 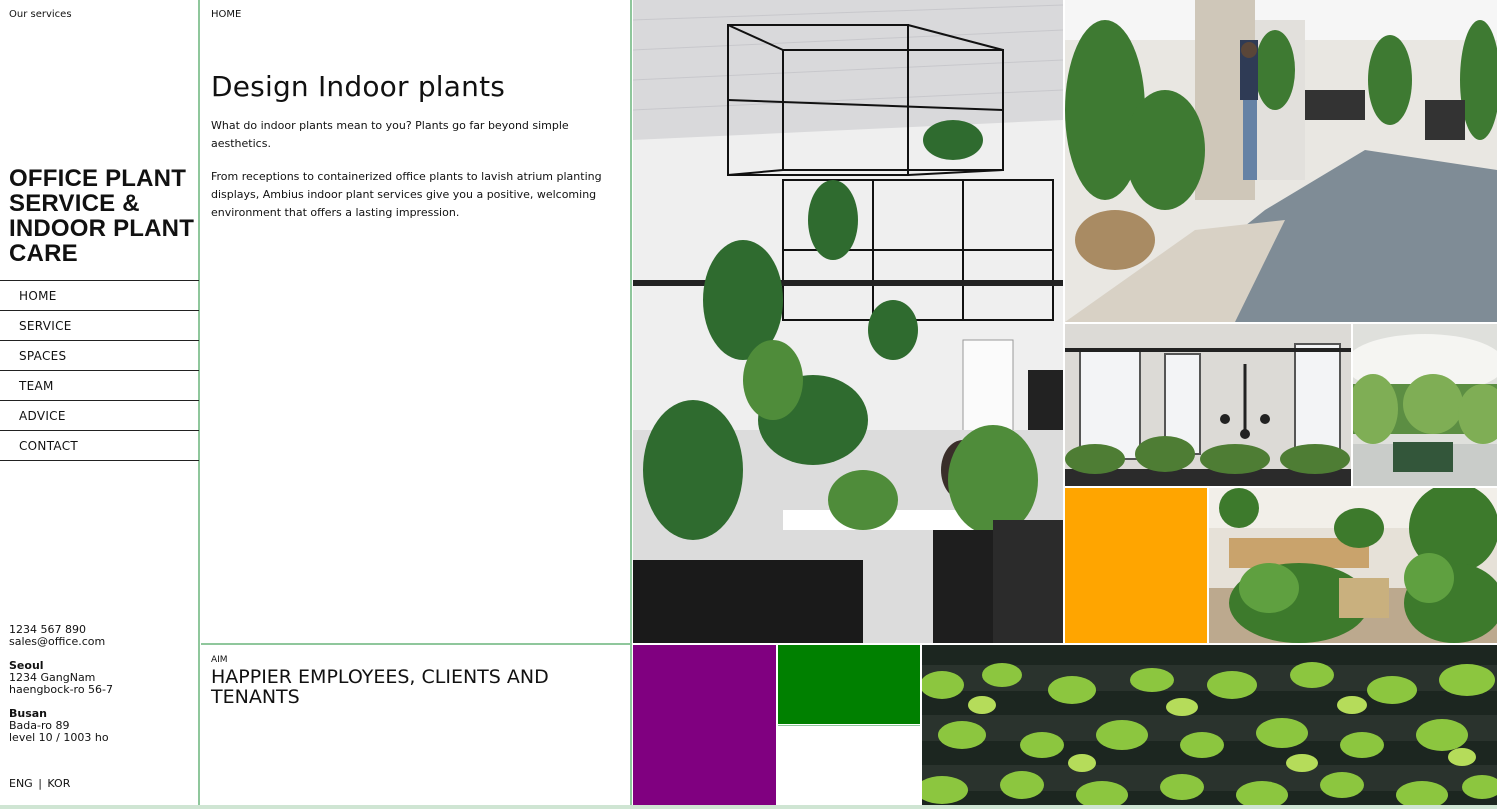 What do you see at coordinates (748, 807) in the screenshot?
I see `bottom-border` at bounding box center [748, 807].